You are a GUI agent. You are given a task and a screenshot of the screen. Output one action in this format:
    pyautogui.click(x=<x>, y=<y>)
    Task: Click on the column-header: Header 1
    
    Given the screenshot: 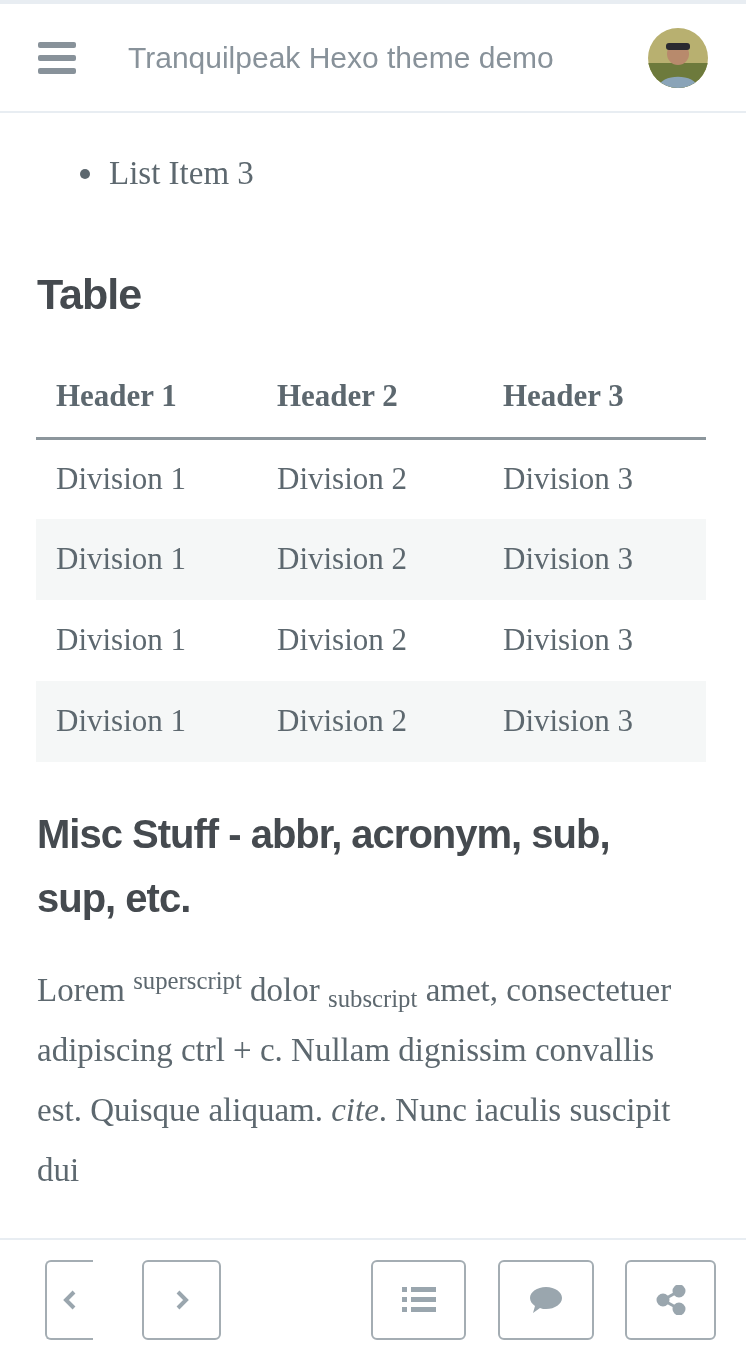 What is the action you would take?
    pyautogui.click(x=146, y=397)
    